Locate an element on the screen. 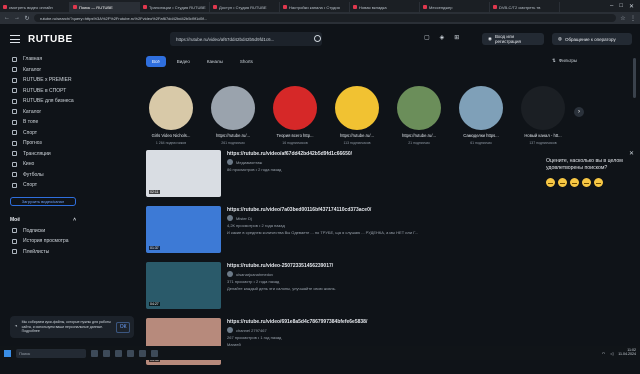 The width and height of the screenshot is (640, 374). support-button: ◍ Обращение к оператору is located at coordinates (592, 39).